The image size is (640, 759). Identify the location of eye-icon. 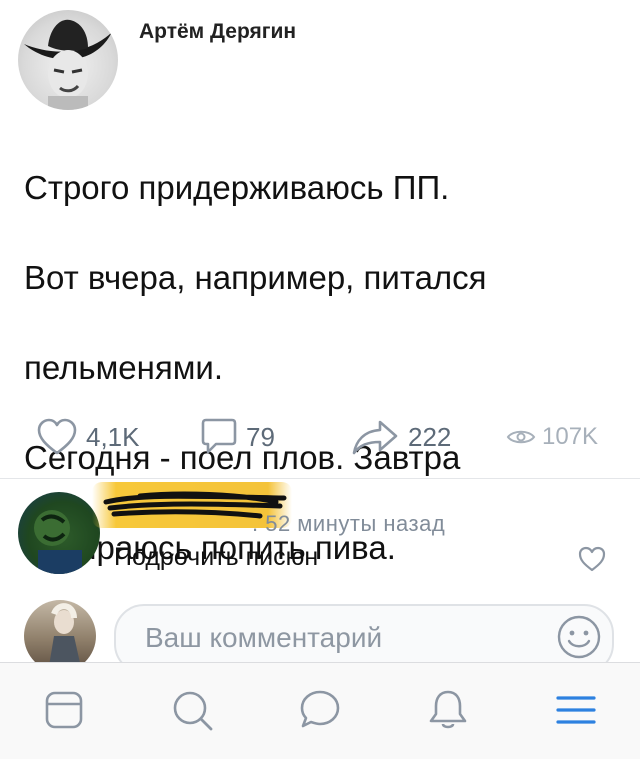
(521, 437).